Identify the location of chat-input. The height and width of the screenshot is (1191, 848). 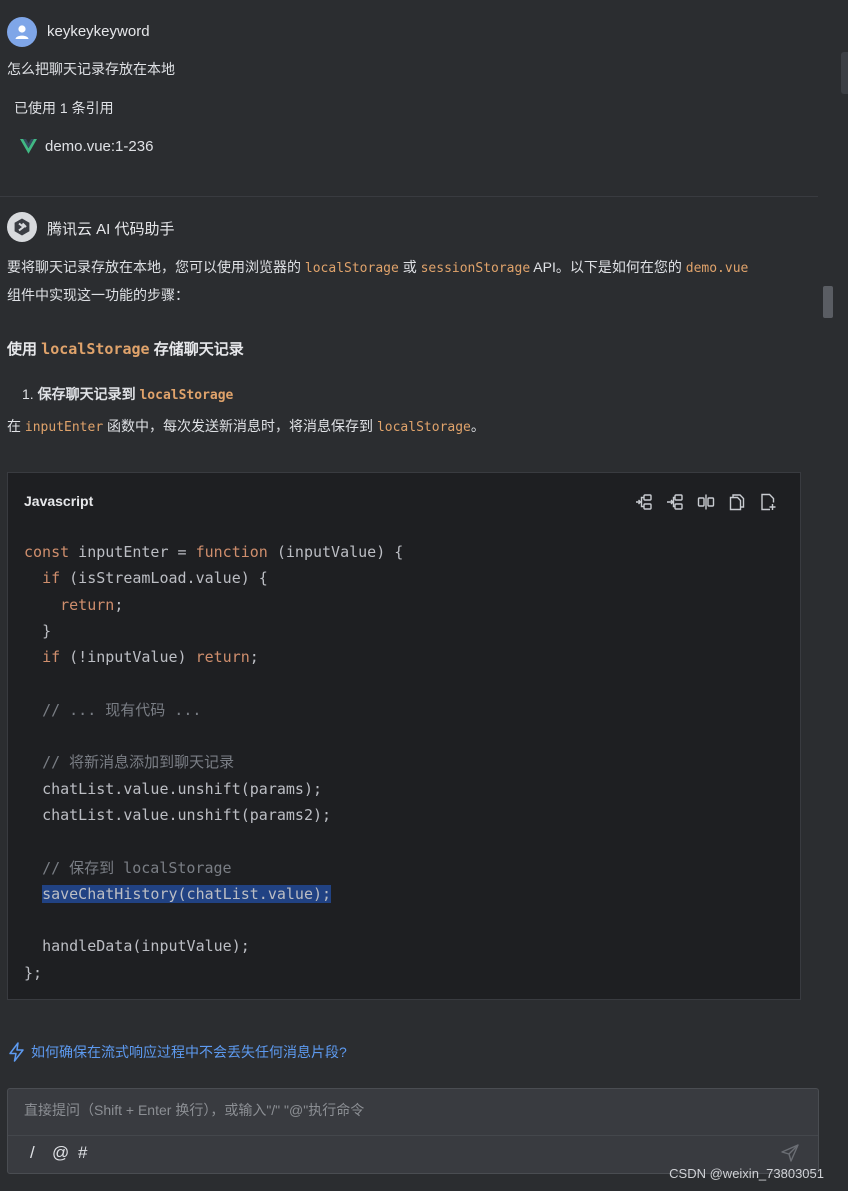
(404, 1110).